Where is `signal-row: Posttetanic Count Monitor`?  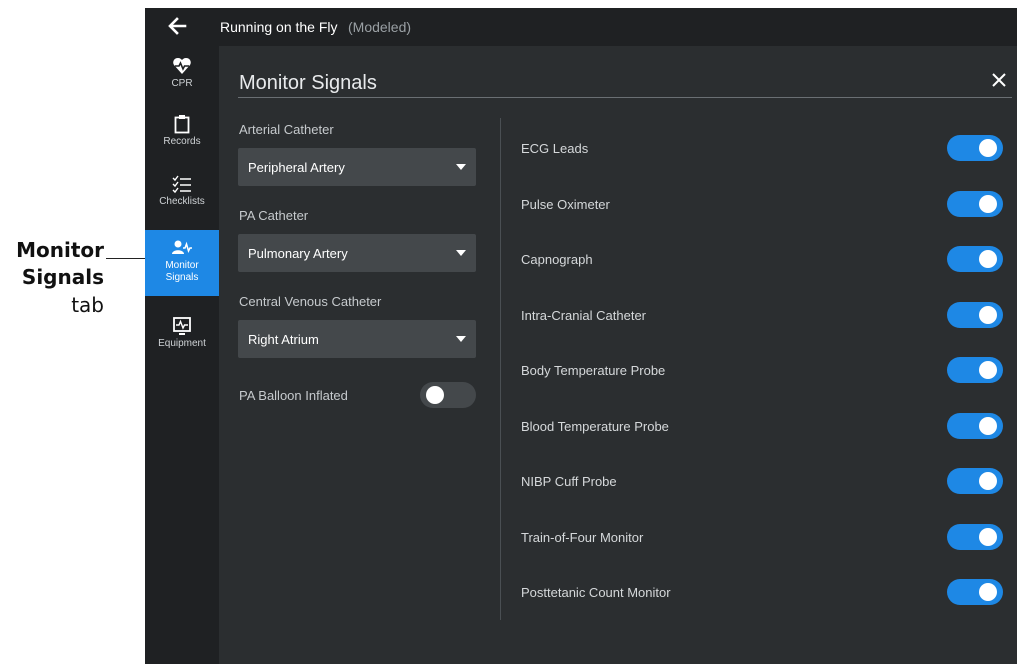 signal-row: Posttetanic Count Monitor is located at coordinates (763, 592).